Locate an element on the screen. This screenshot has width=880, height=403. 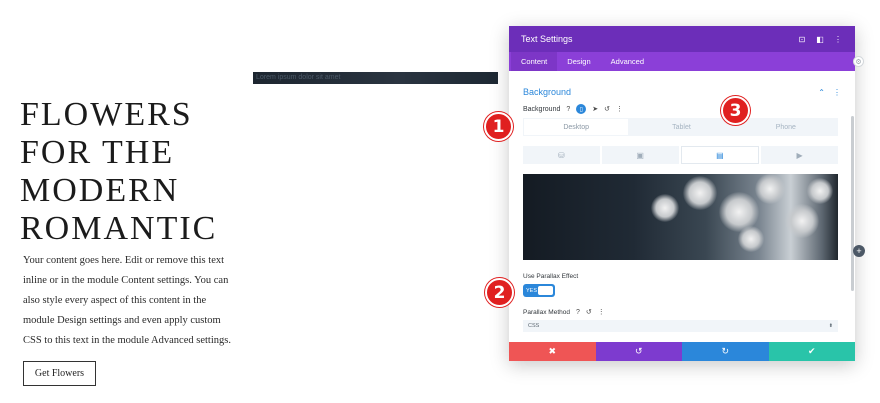
dark-image-strip: Lorem ipsum dolor sit amet is located at coordinates (375, 78).